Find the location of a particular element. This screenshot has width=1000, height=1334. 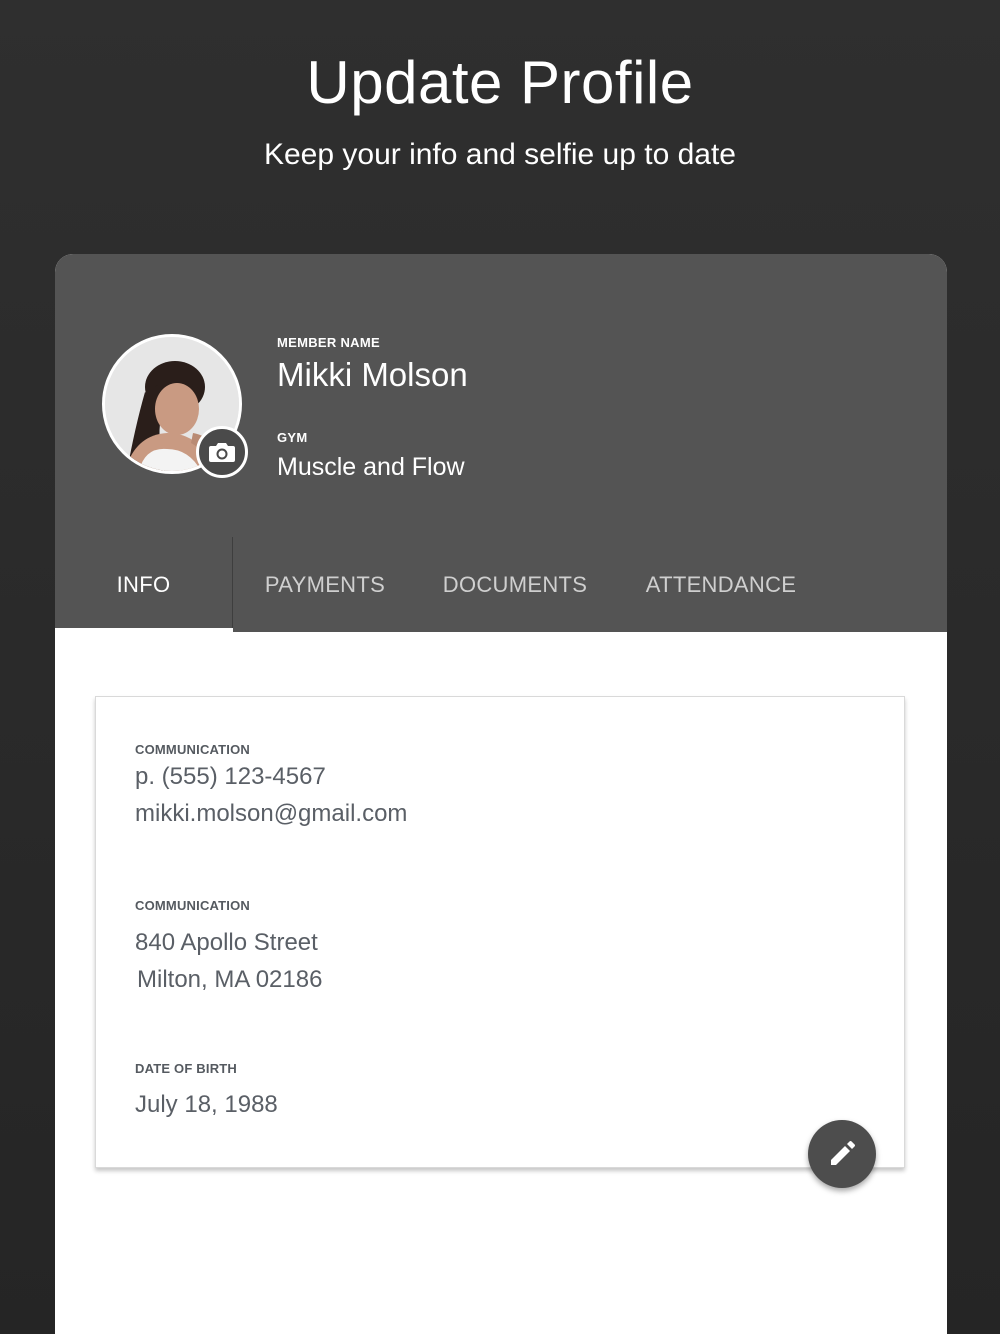

phone-value: p. (555) 123-4567 is located at coordinates (230, 776).